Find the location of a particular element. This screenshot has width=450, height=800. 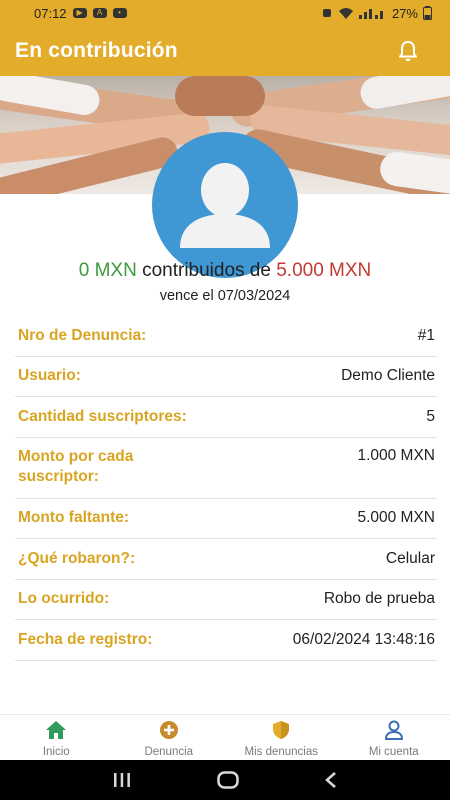

detail-label: Cantidad suscriptores: is located at coordinates (102, 416).